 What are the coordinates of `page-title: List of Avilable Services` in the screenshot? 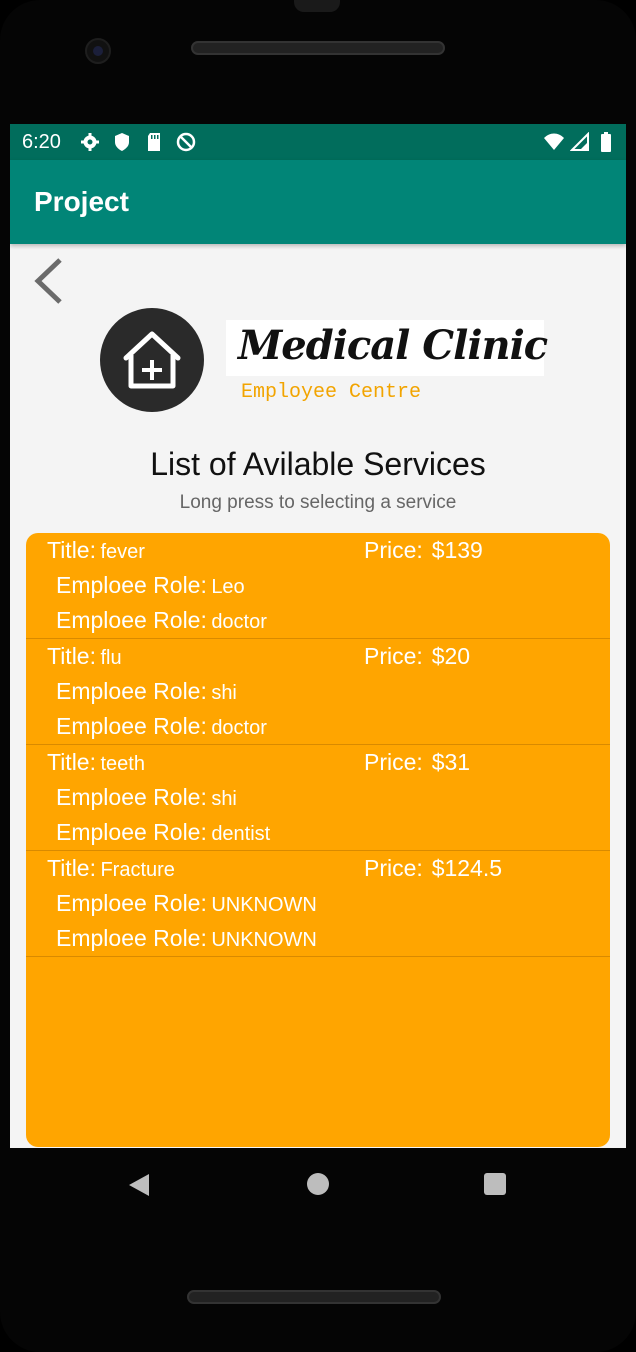 It's located at (318, 464).